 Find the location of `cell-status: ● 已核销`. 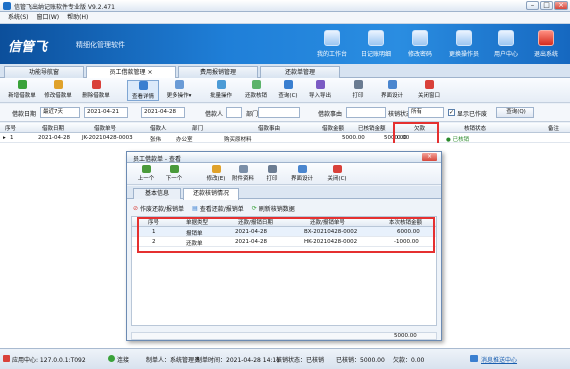

cell-status: ● 已核销 is located at coordinates (458, 139).